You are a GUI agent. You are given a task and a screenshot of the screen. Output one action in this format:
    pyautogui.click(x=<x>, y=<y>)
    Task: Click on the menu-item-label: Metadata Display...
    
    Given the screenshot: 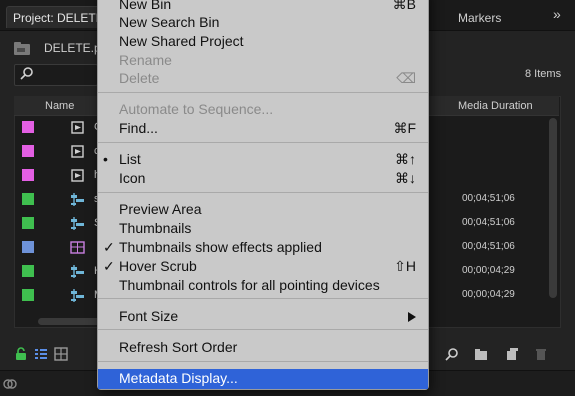 What is the action you would take?
    pyautogui.click(x=178, y=378)
    